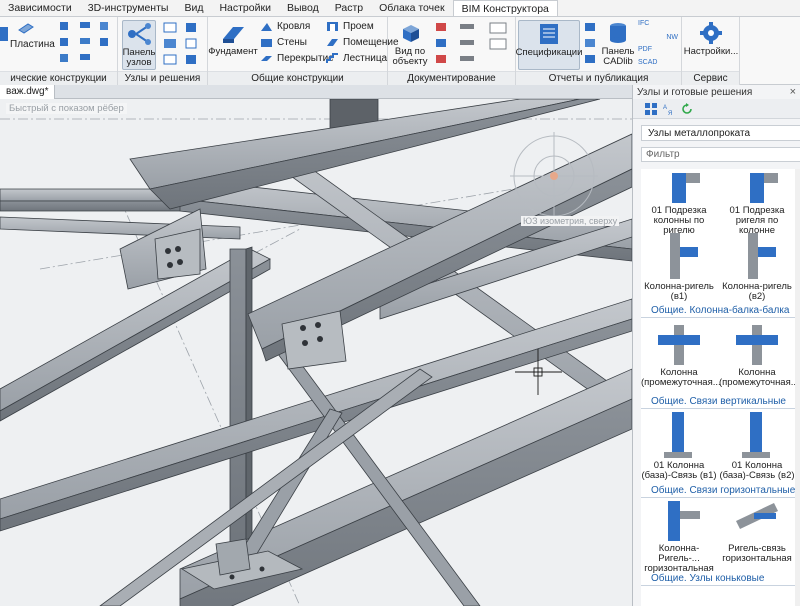  I want to click on group-service: Настройки... Сервис, so click(711, 51).